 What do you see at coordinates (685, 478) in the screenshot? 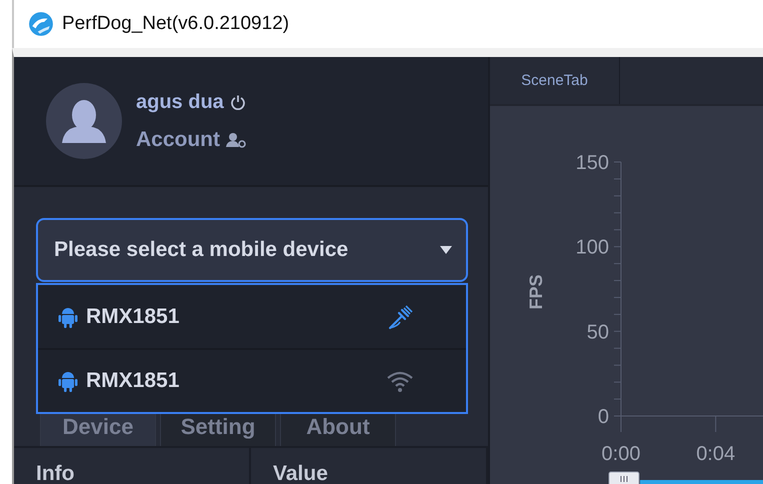
I see `range-slider` at bounding box center [685, 478].